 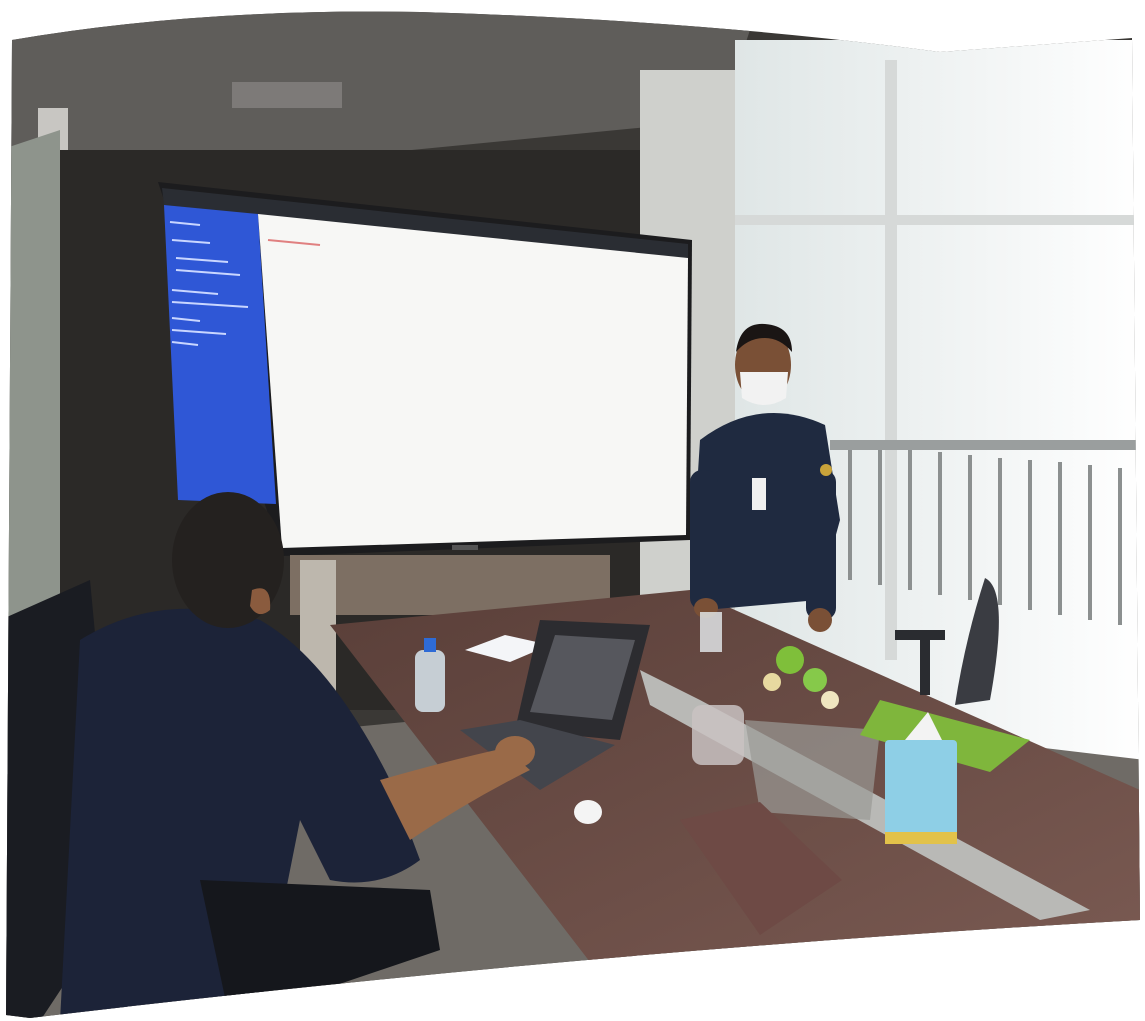 I want to click on display-sidebar, so click(x=220, y=354).